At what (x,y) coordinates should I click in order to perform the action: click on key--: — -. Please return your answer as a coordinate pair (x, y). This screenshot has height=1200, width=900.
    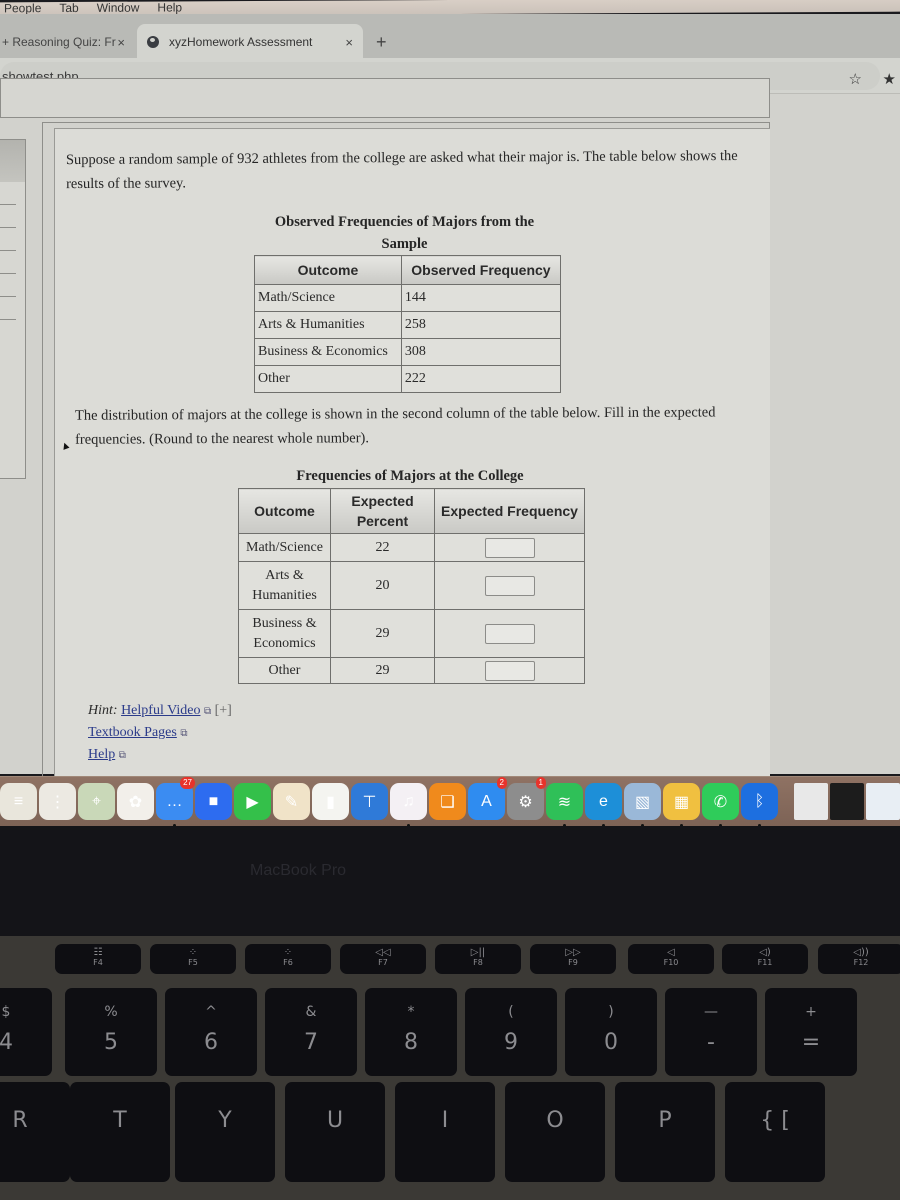
    Looking at the image, I should click on (711, 1032).